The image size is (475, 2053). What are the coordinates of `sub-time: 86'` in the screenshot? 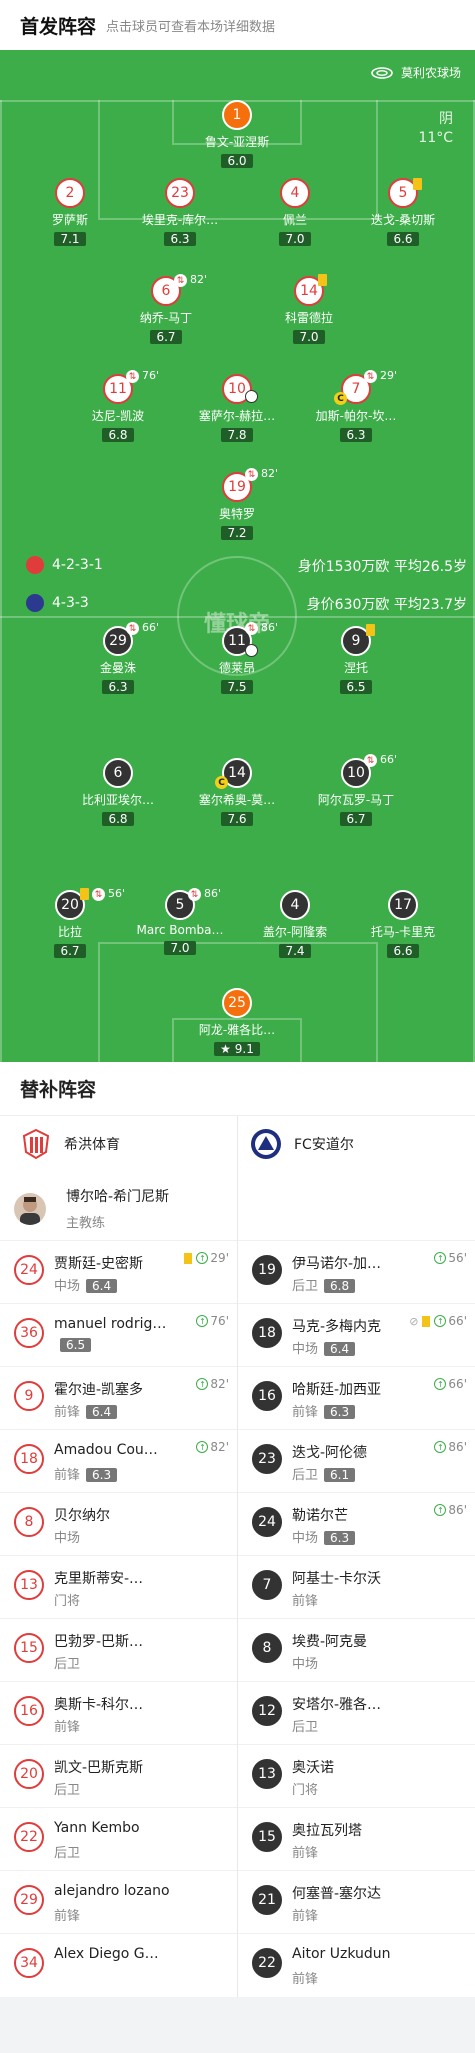 It's located at (270, 627).